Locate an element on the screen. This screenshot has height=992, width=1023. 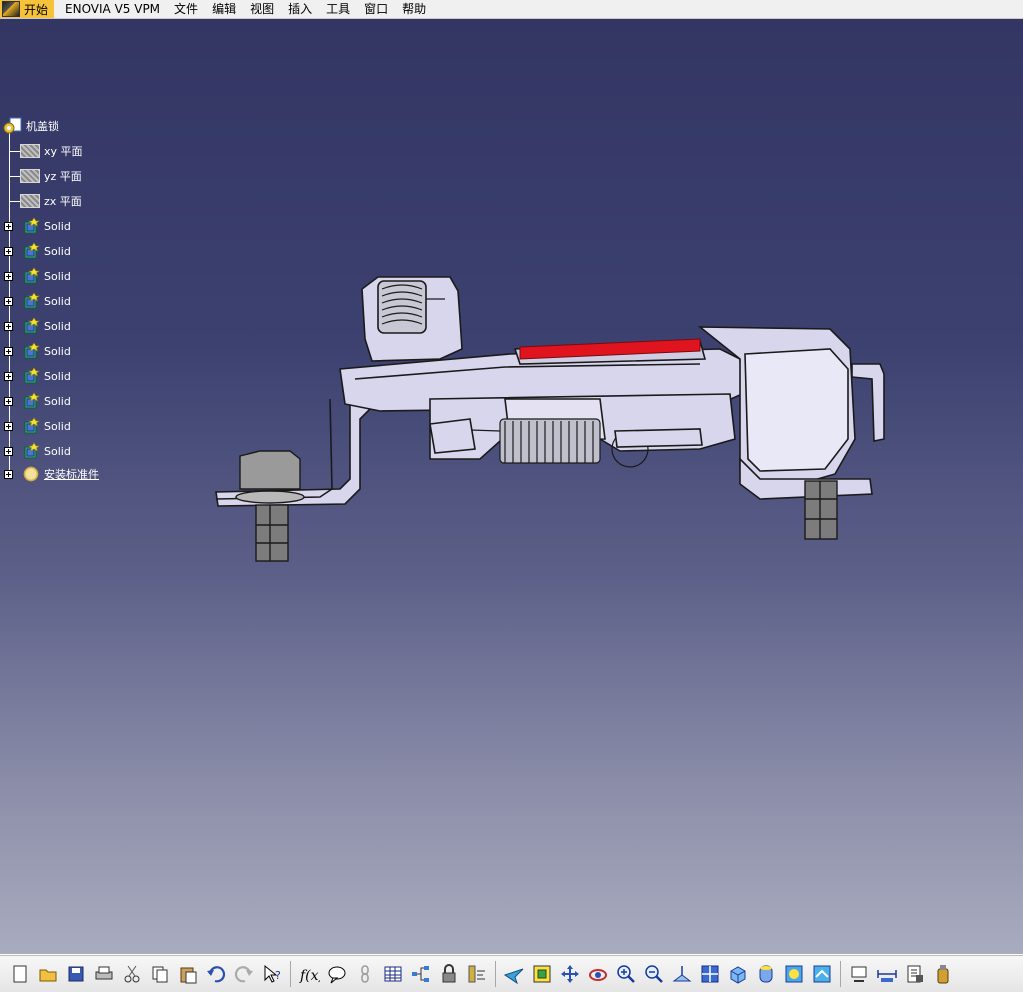
svg-text: f(x) is located at coordinates (309, 976).